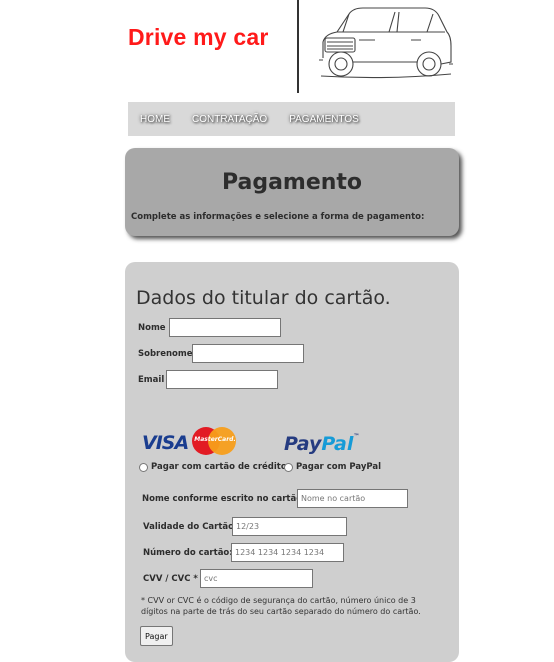  What do you see at coordinates (151, 380) in the screenshot?
I see `email-label: Email` at bounding box center [151, 380].